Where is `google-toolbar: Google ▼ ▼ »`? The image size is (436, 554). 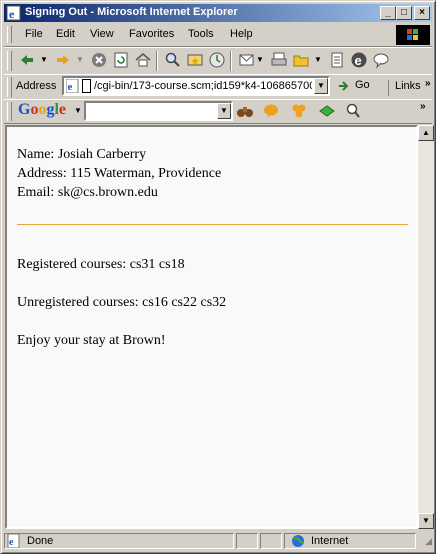
google-toolbar: Google ▼ ▼ » is located at coordinates (218, 111).